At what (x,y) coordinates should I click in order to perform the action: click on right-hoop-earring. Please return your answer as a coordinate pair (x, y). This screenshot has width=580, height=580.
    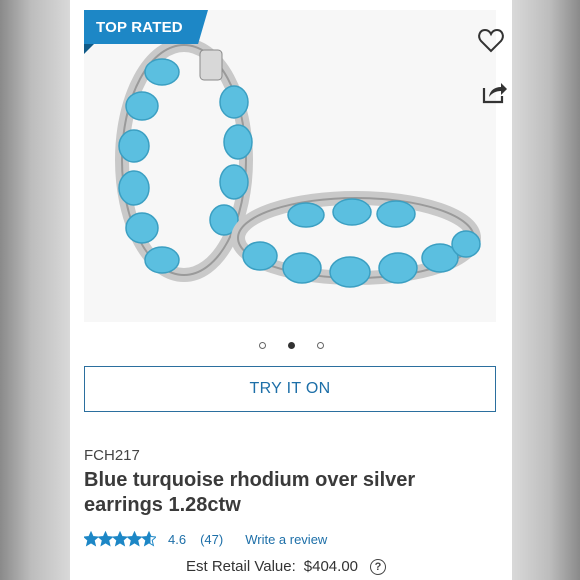
    Looking at the image, I should click on (356, 239).